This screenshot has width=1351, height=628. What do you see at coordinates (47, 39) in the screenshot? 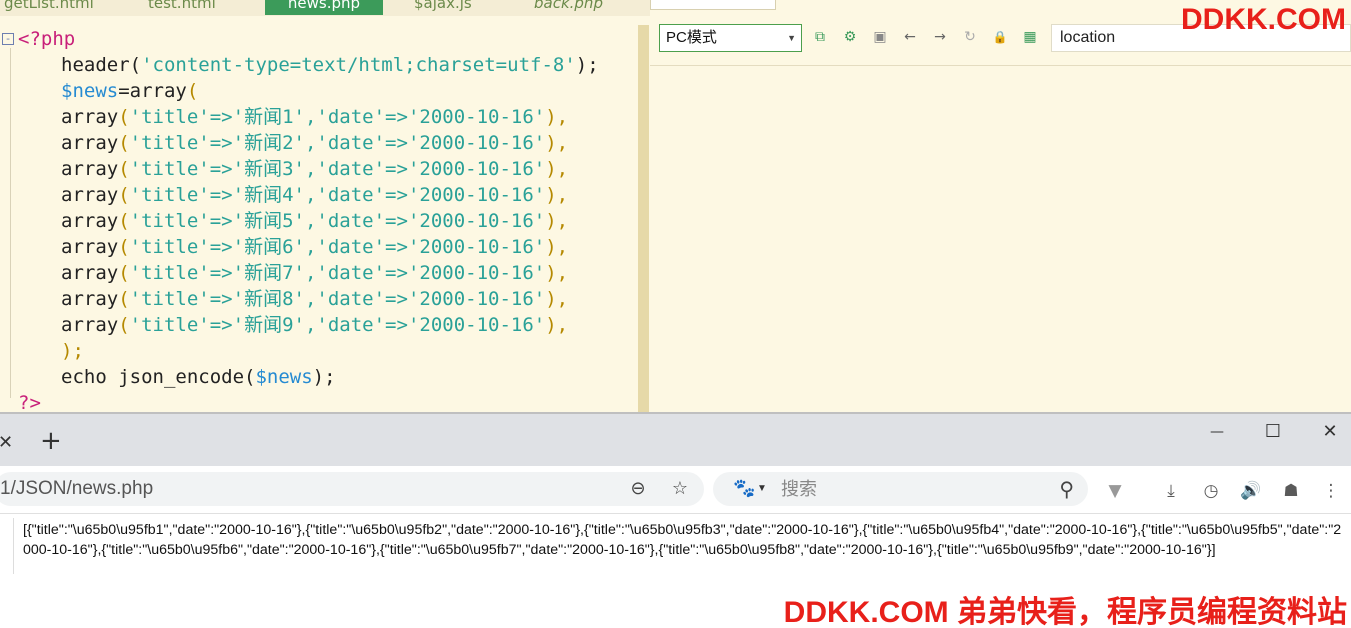
I see `code-line-open-tag: <?php` at bounding box center [47, 39].